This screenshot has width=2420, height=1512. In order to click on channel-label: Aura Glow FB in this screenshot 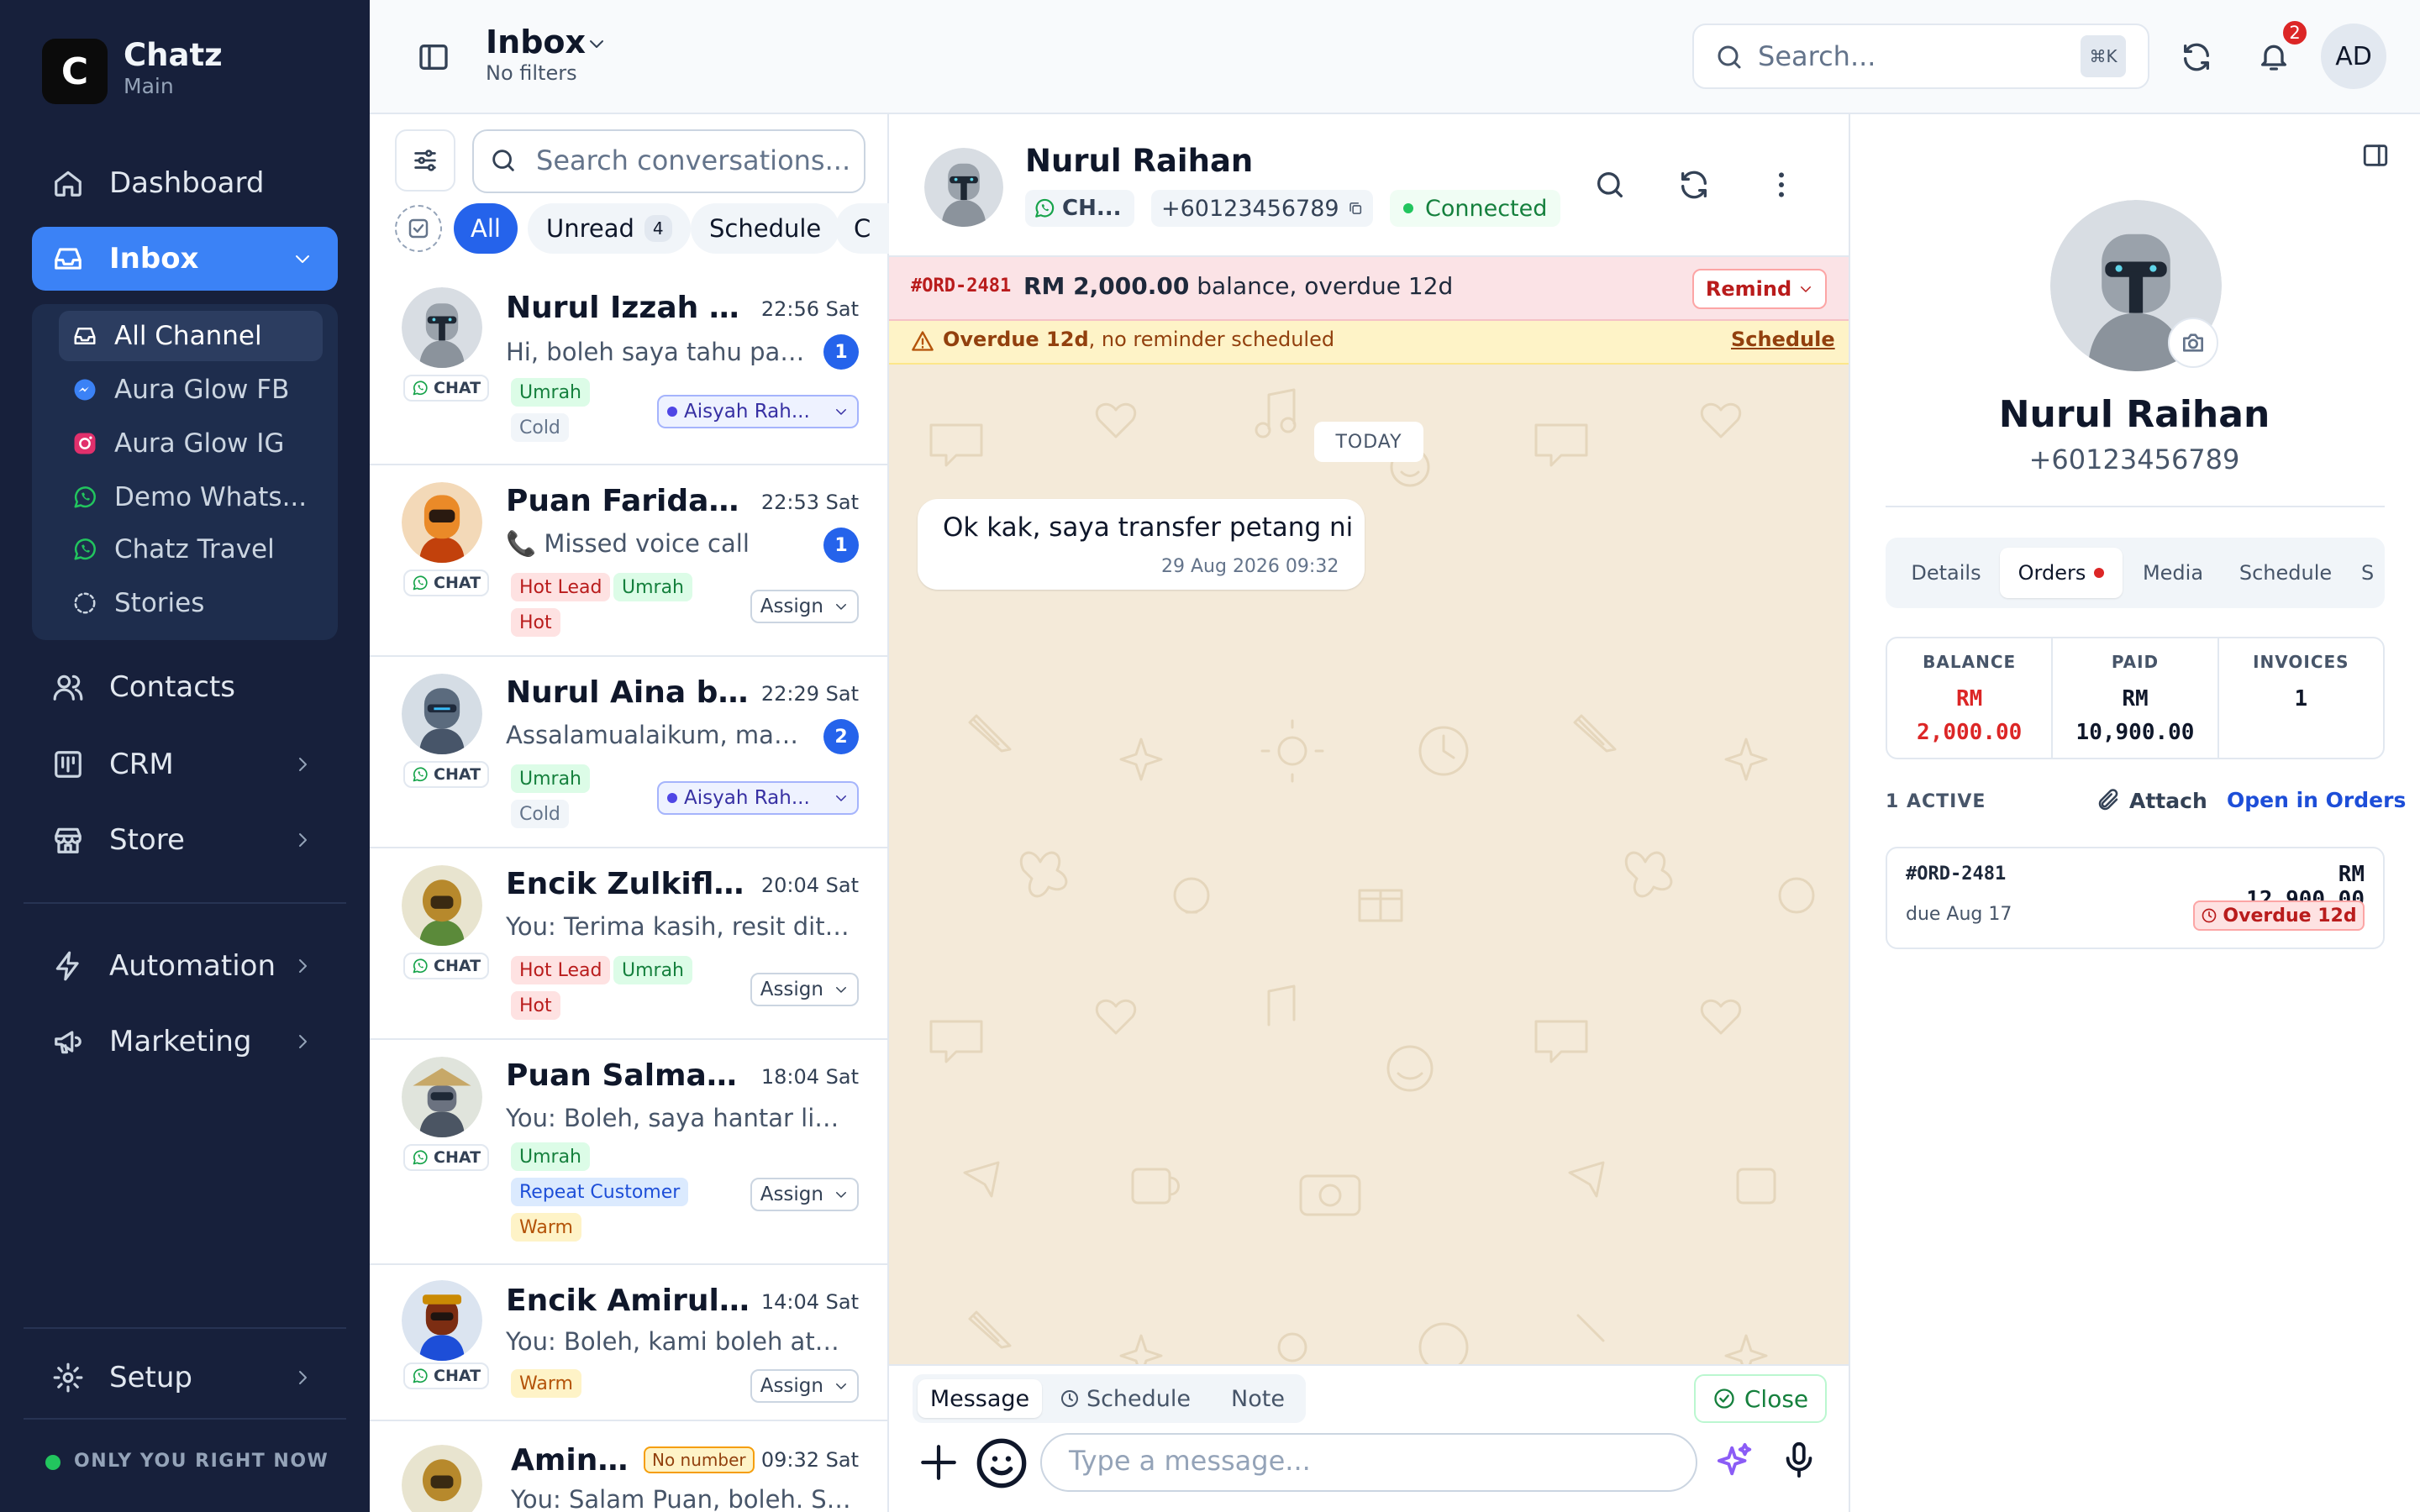, I will do `click(202, 390)`.